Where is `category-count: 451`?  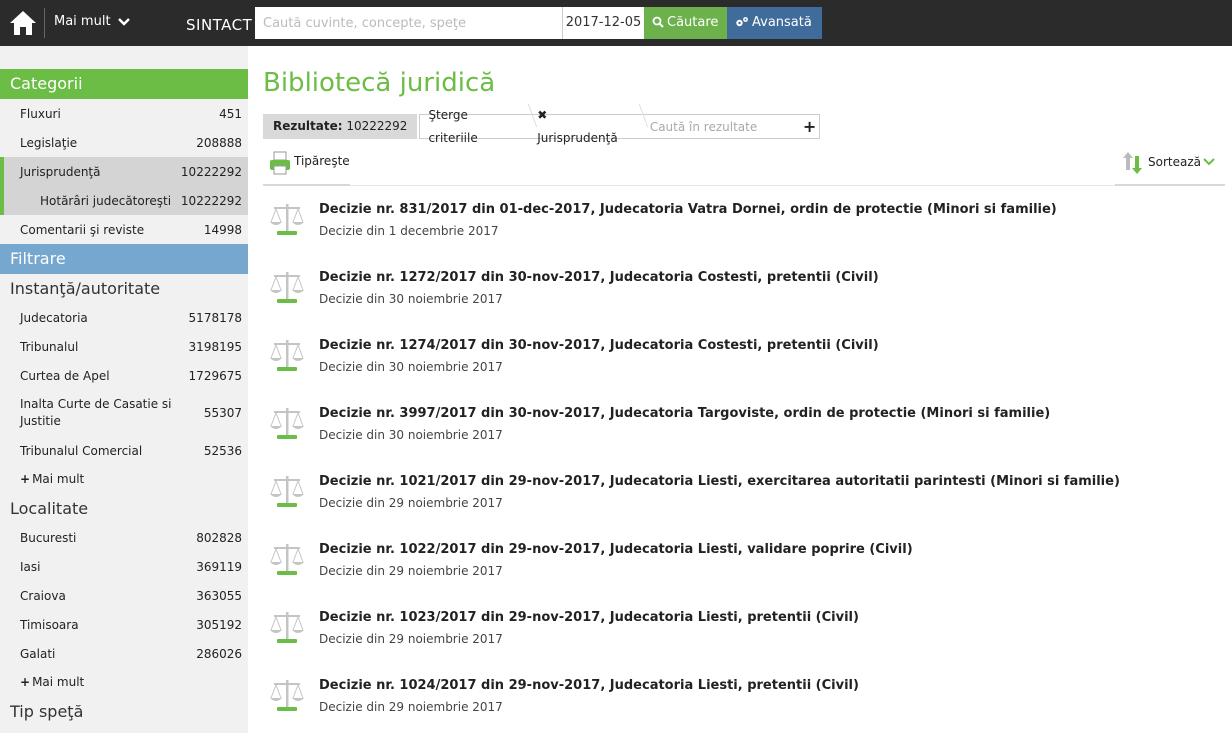 category-count: 451 is located at coordinates (230, 113).